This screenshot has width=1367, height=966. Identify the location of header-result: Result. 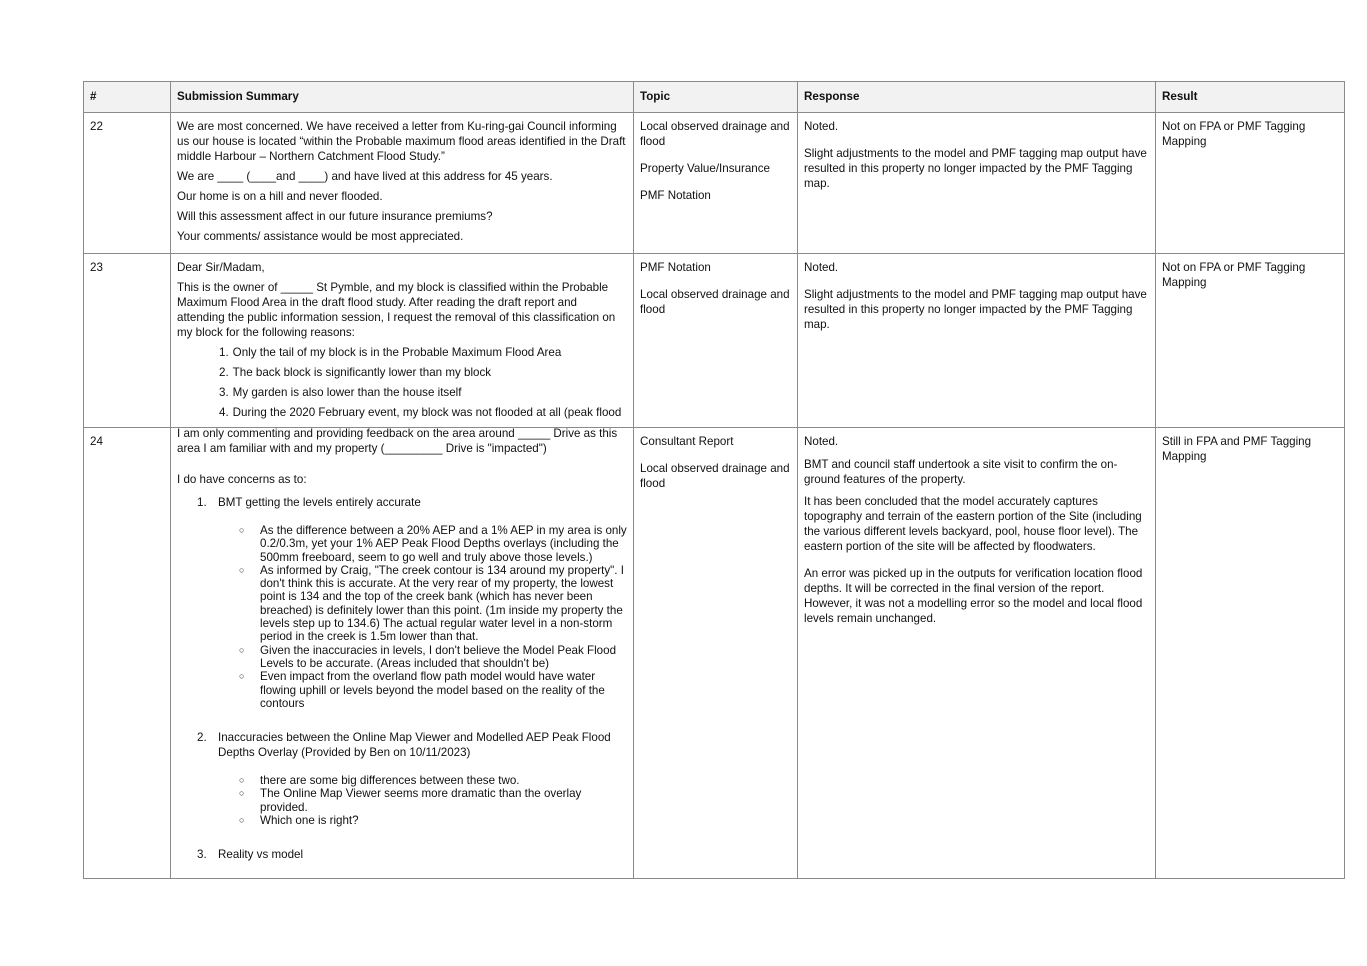
(1250, 97).